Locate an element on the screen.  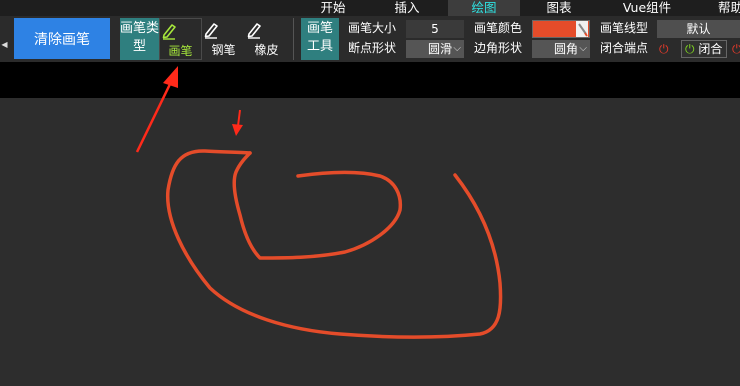
close-endpoint-button: ⏻ 闭合 is located at coordinates (704, 49).